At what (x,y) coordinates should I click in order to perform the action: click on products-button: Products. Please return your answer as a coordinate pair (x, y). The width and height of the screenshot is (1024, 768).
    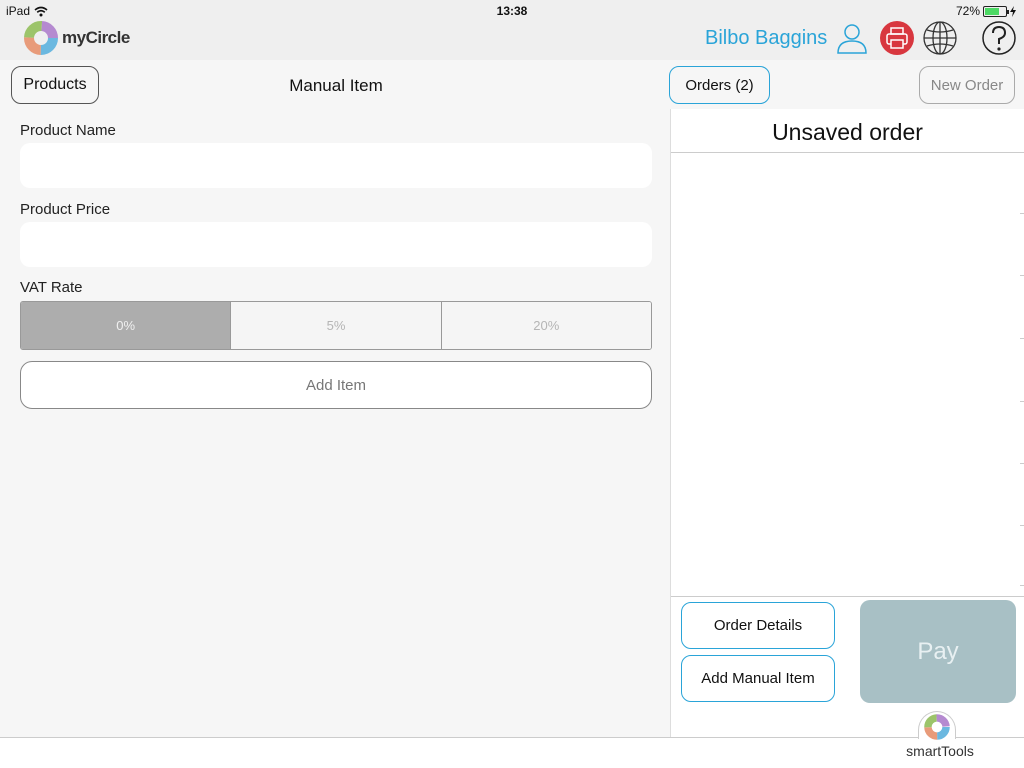
    Looking at the image, I should click on (55, 85).